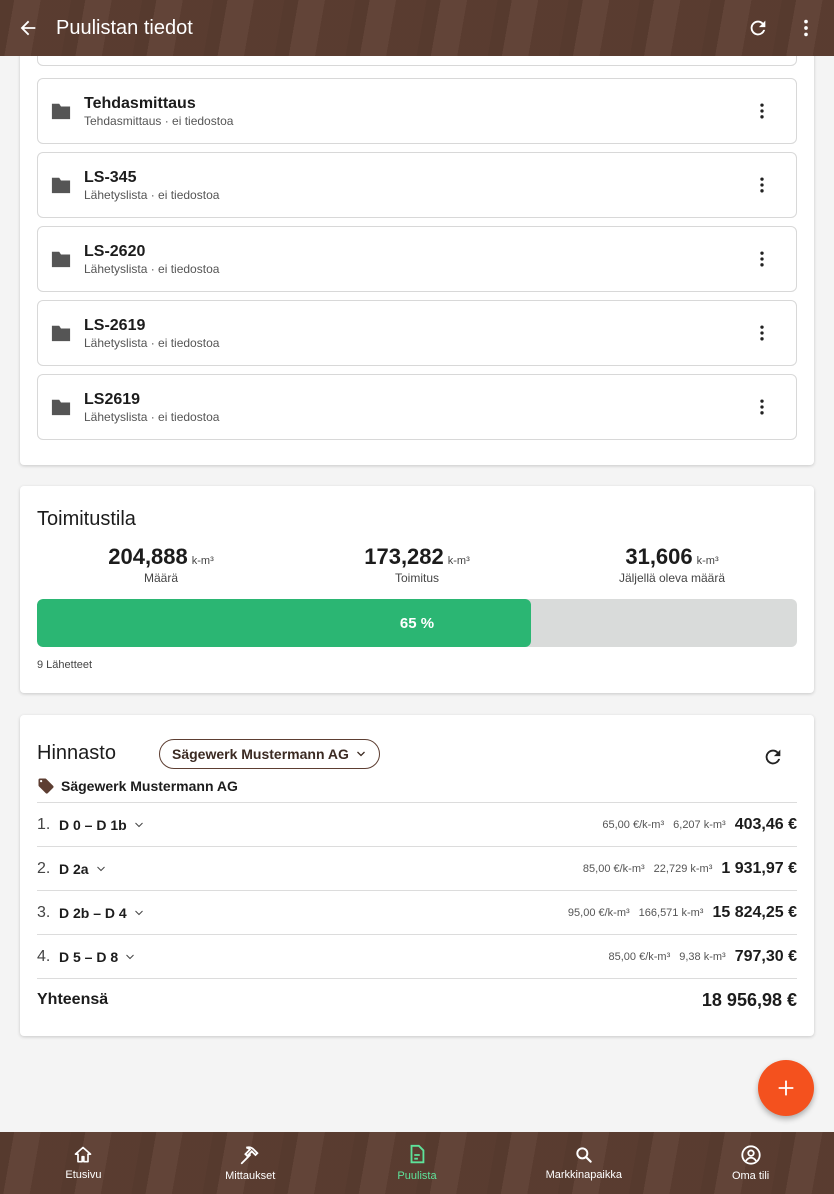  I want to click on stat-amount: 204,888 k-m³ Määrä, so click(161, 564).